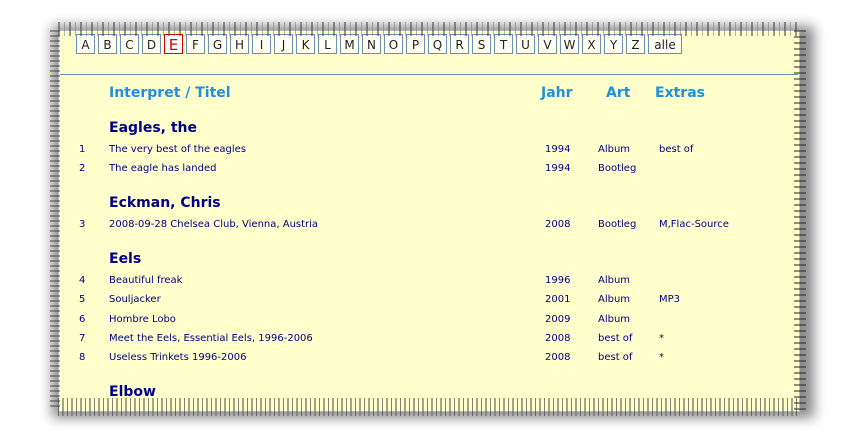 This screenshot has height=435, width=855. Describe the element at coordinates (415, 44) in the screenshot. I see `letter-link-p: P` at that location.